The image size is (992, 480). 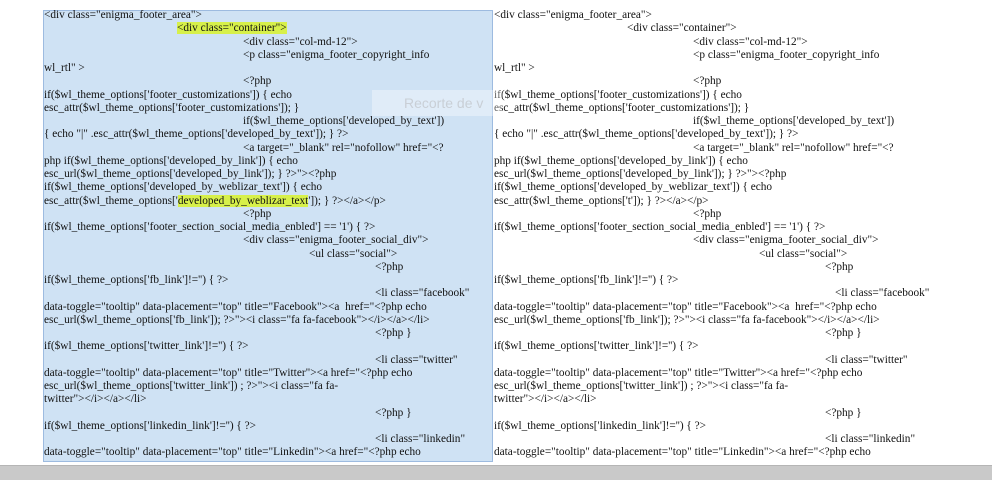 I want to click on snipping-tool-overlay: Recorte de v, so click(x=437, y=103).